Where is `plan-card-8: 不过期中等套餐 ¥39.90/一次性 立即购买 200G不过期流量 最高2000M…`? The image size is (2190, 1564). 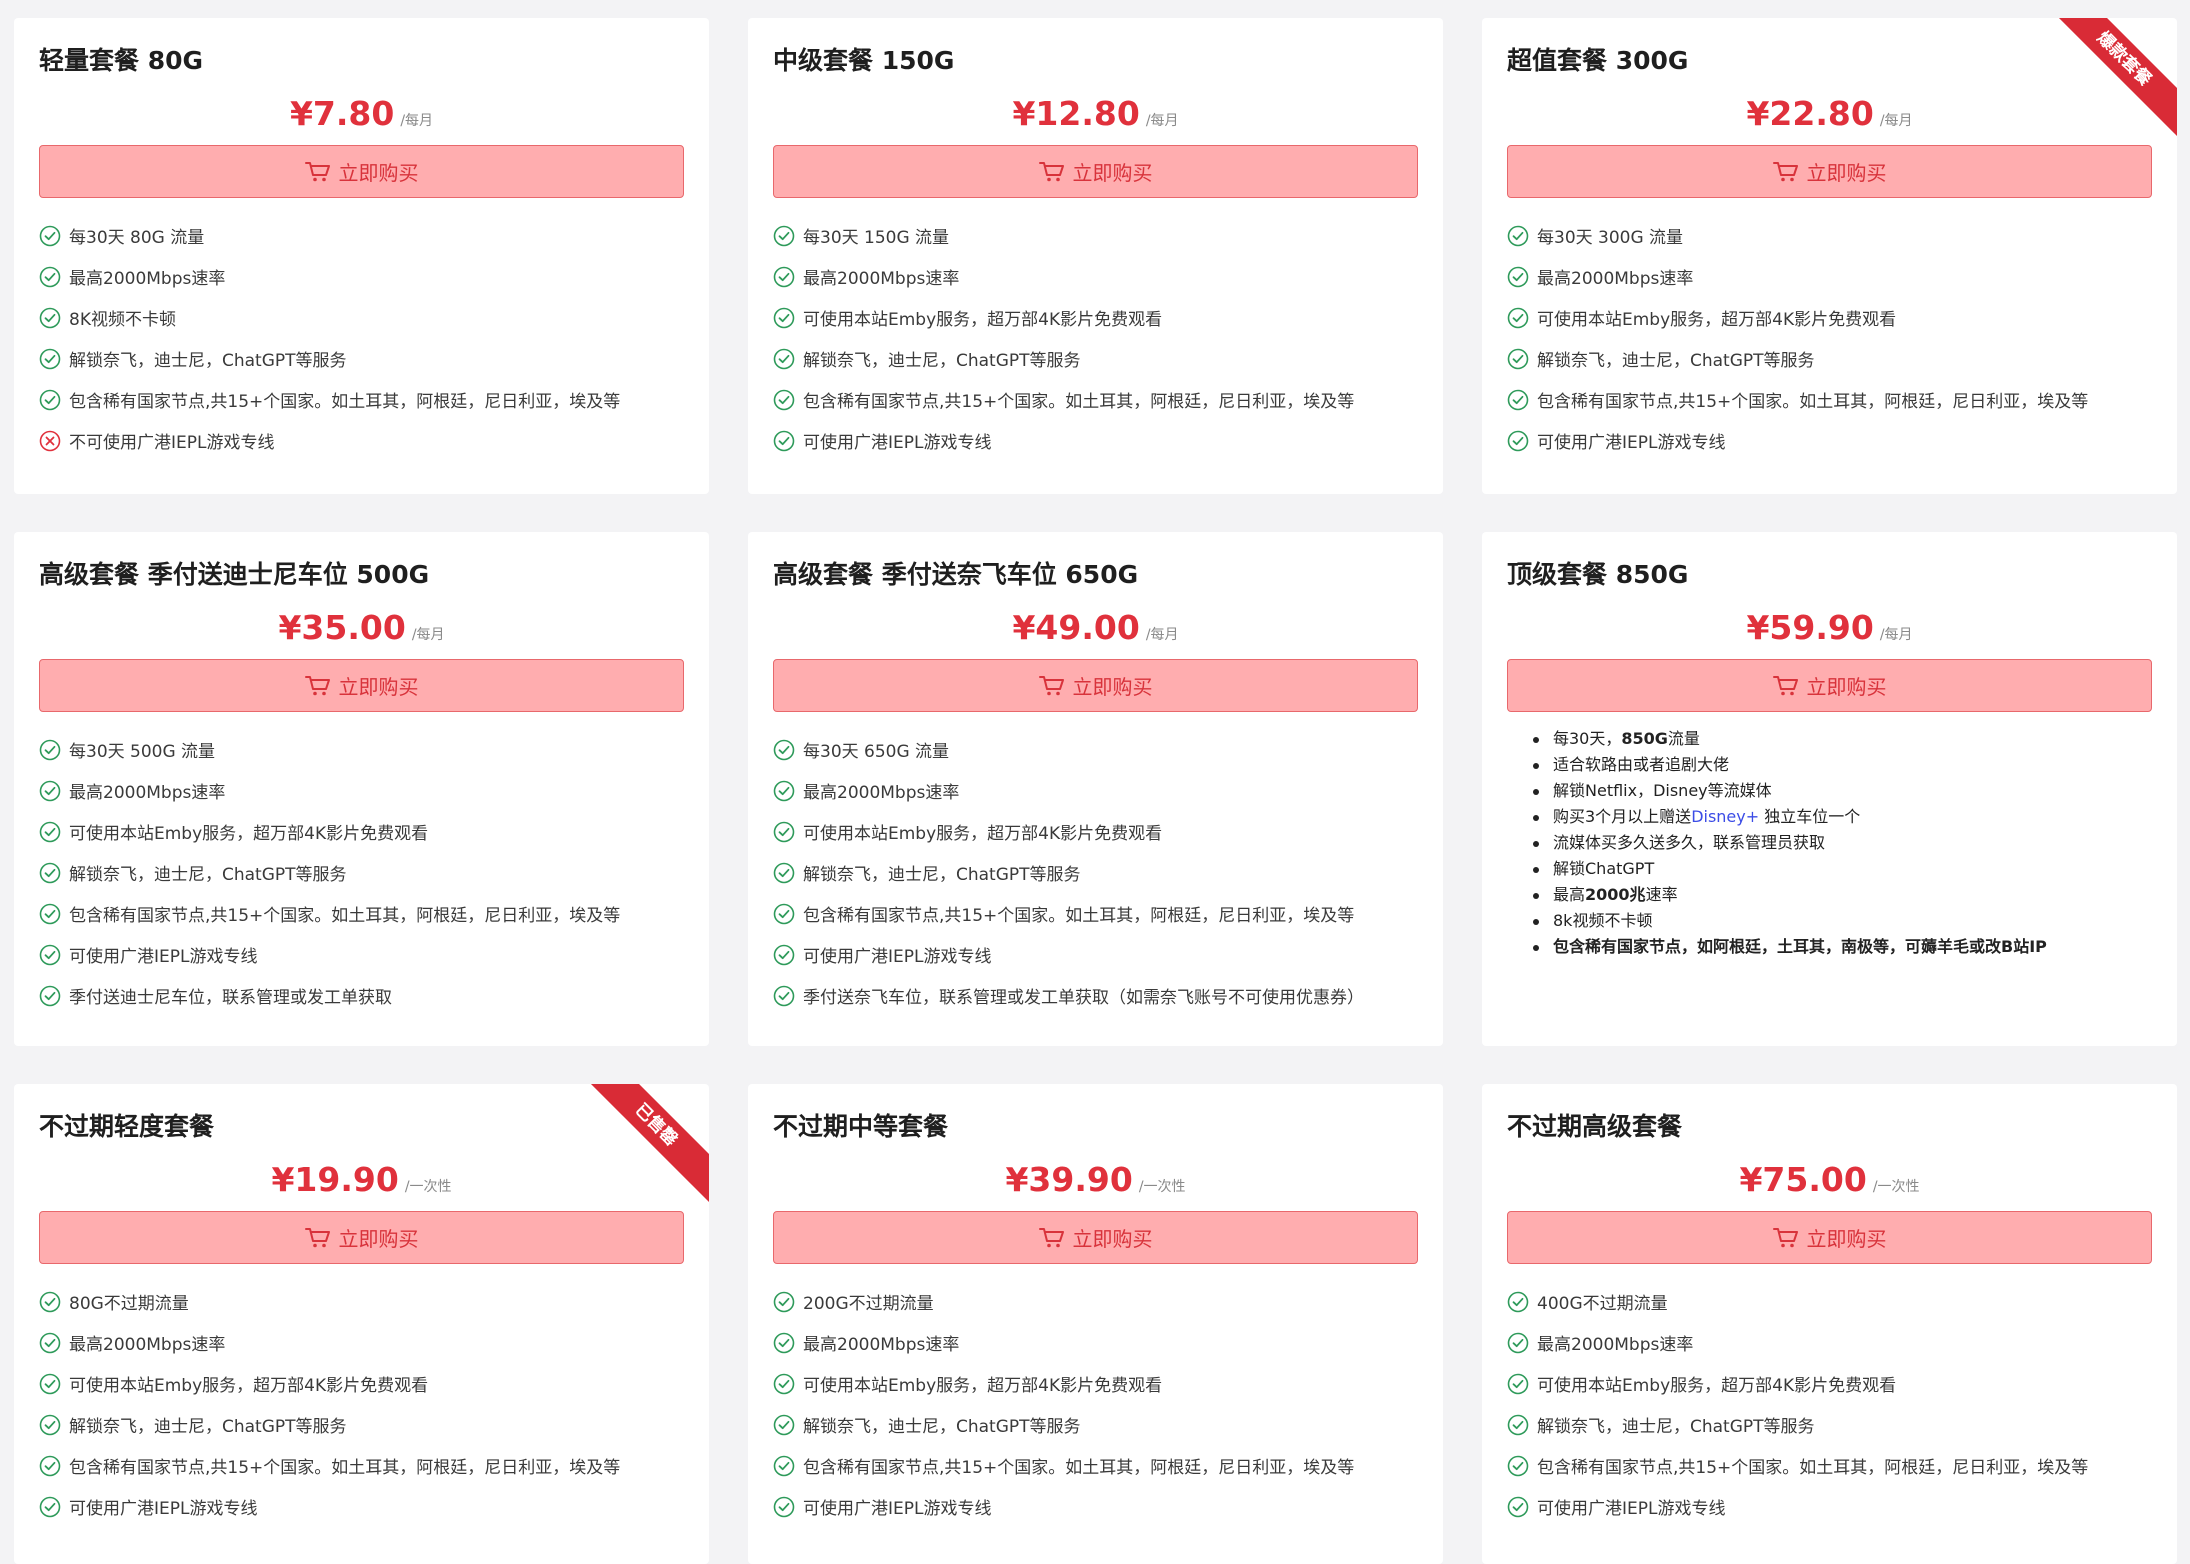 plan-card-8: 不过期中等套餐 ¥39.90/一次性 立即购买 200G不过期流量 最高2000M… is located at coordinates (1095, 1324).